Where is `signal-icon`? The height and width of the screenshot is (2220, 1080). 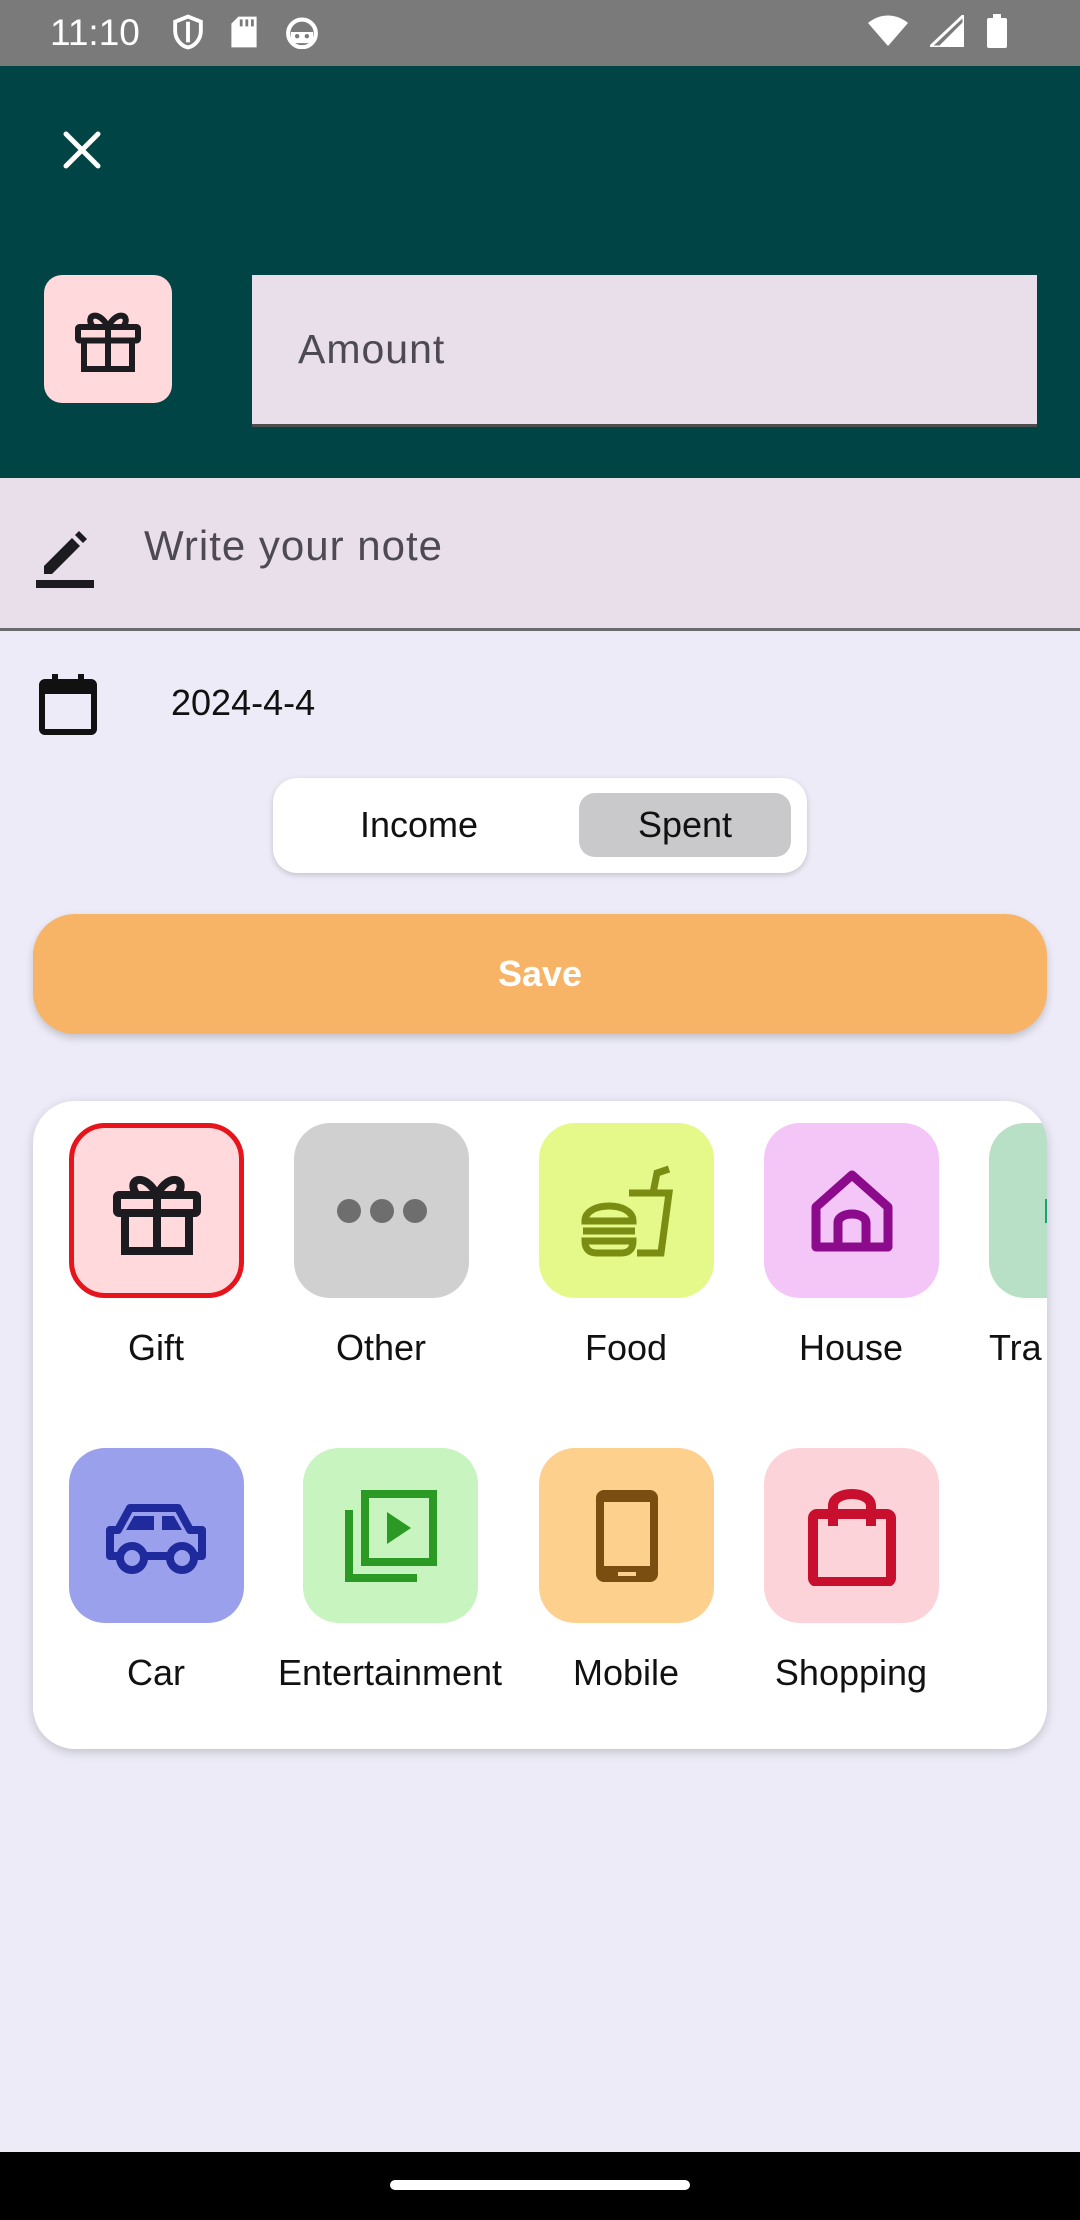 signal-icon is located at coordinates (947, 31).